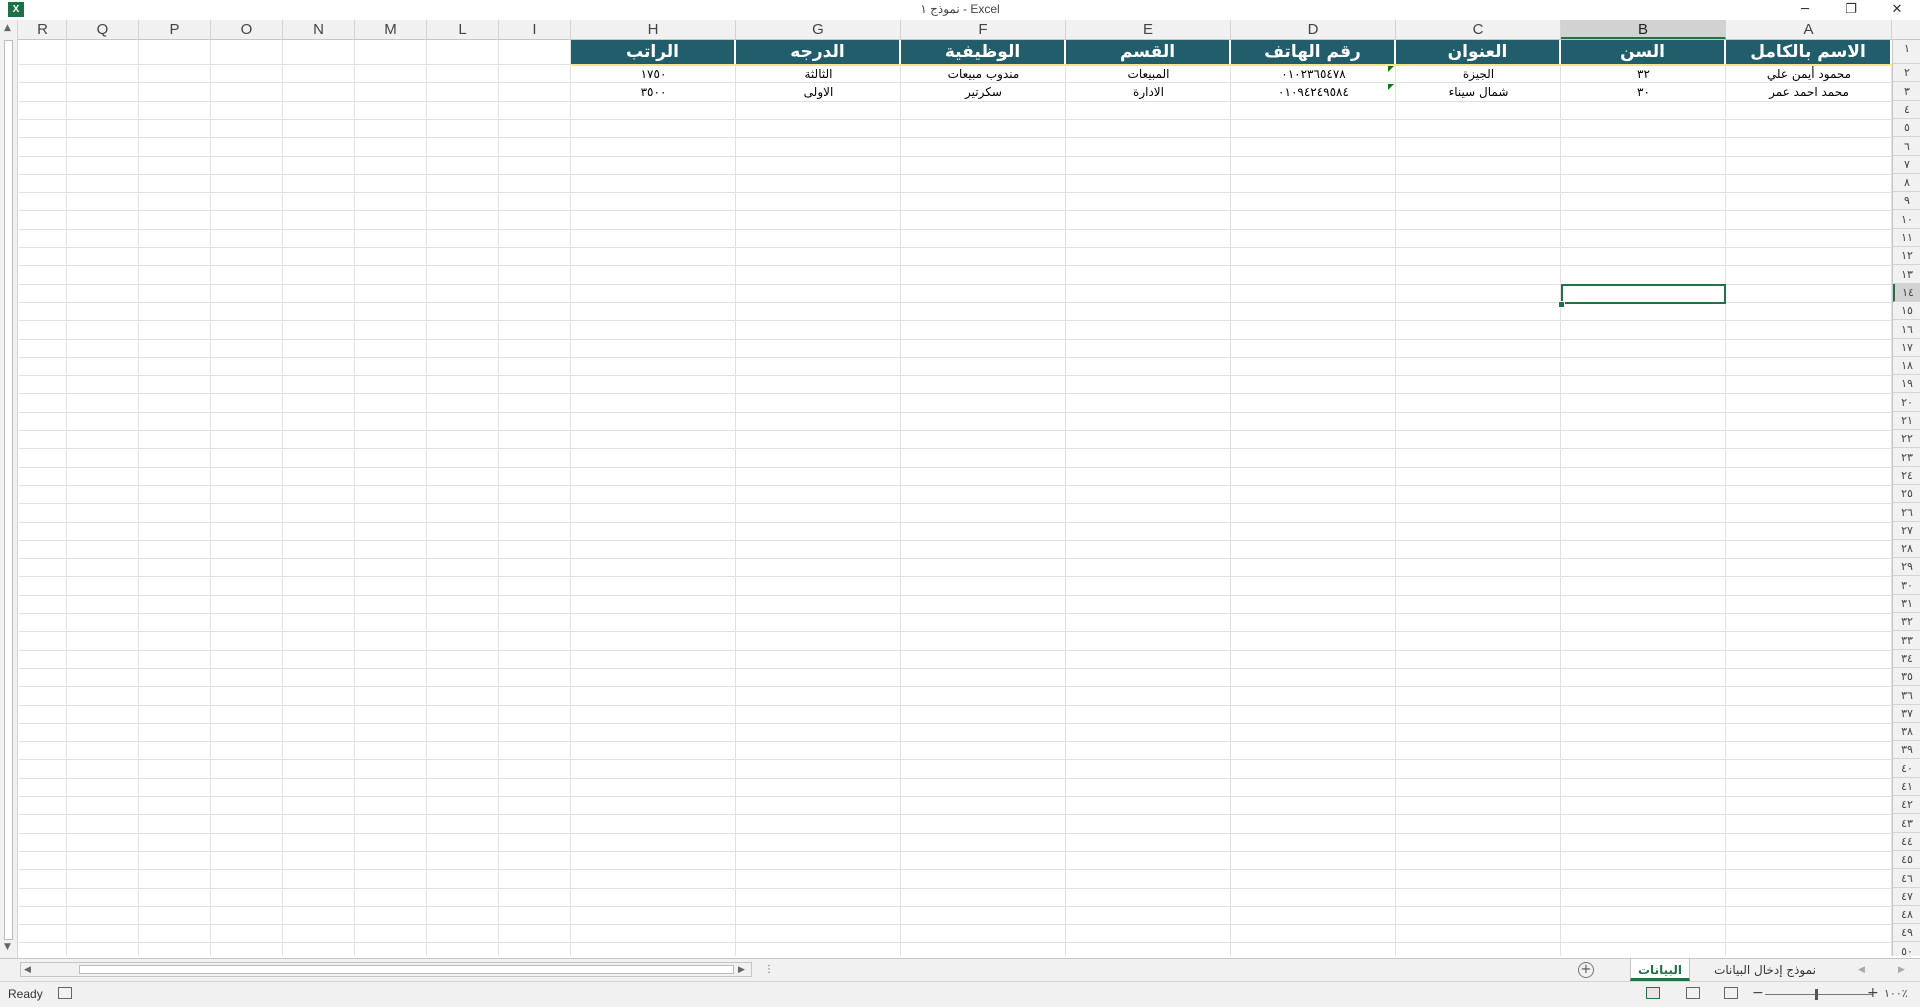  What do you see at coordinates (1906, 238) in the screenshot?
I see `row-header: ١١` at bounding box center [1906, 238].